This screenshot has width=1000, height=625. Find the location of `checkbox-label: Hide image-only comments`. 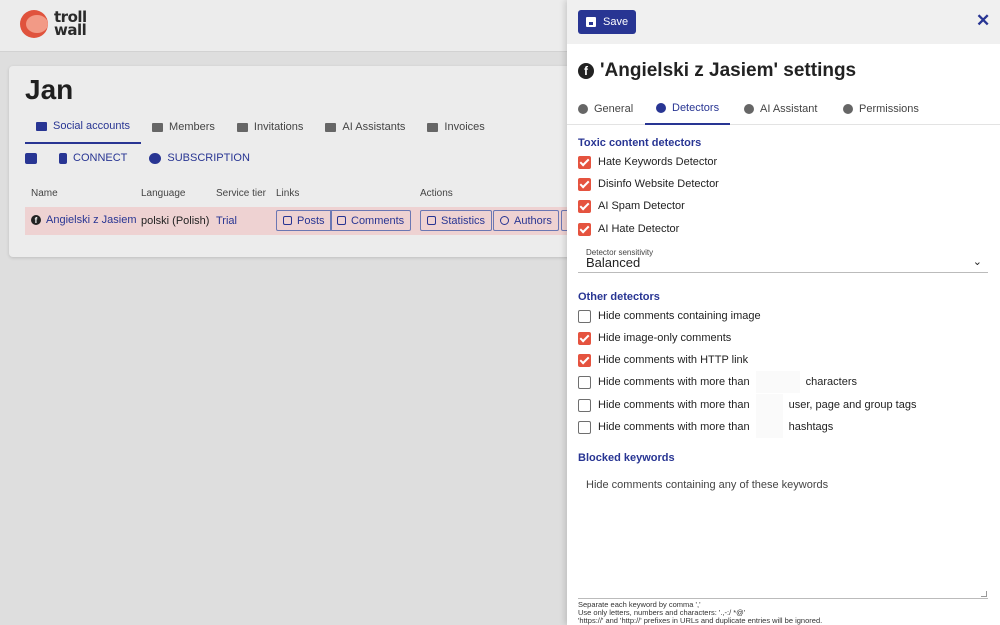

checkbox-label: Hide image-only comments is located at coordinates (665, 338).